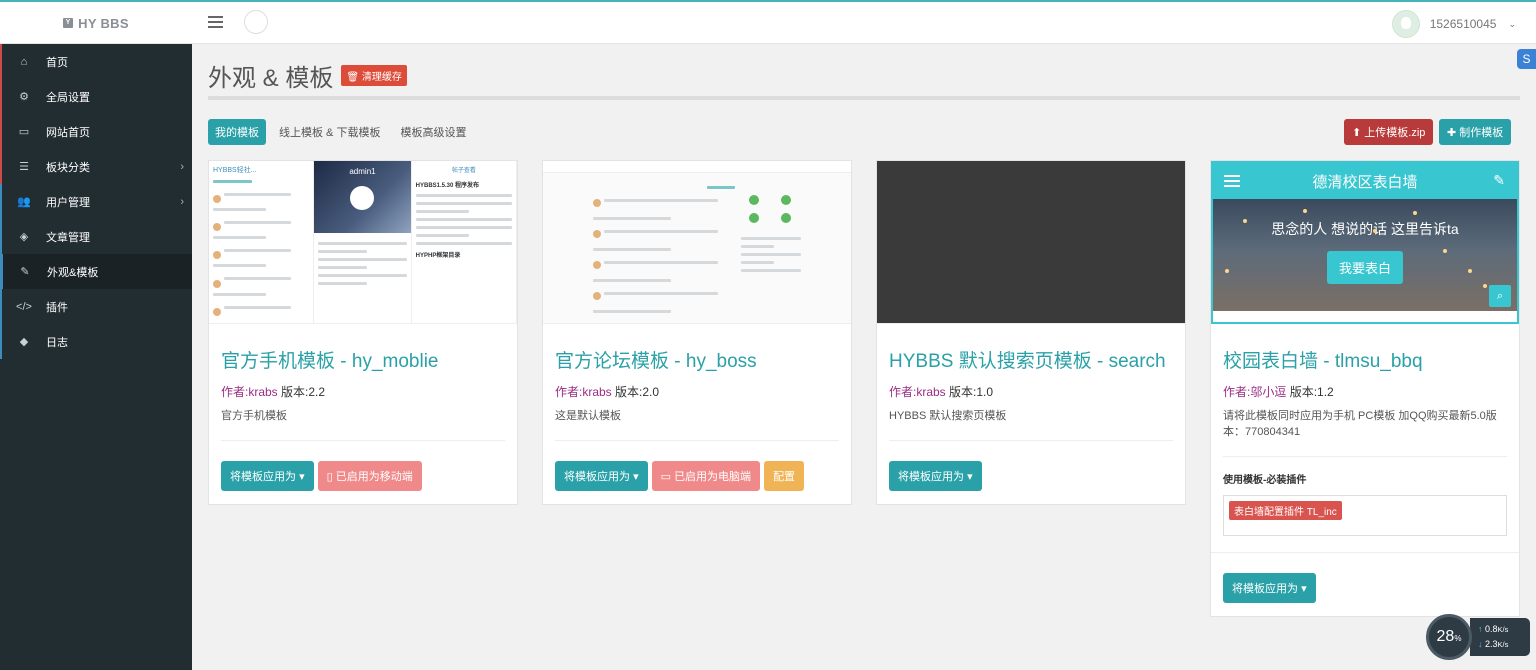 Image resolution: width=1536 pixels, height=670 pixels. I want to click on sidebar-item-categories: ☰ 板块分类 ›, so click(96, 166).